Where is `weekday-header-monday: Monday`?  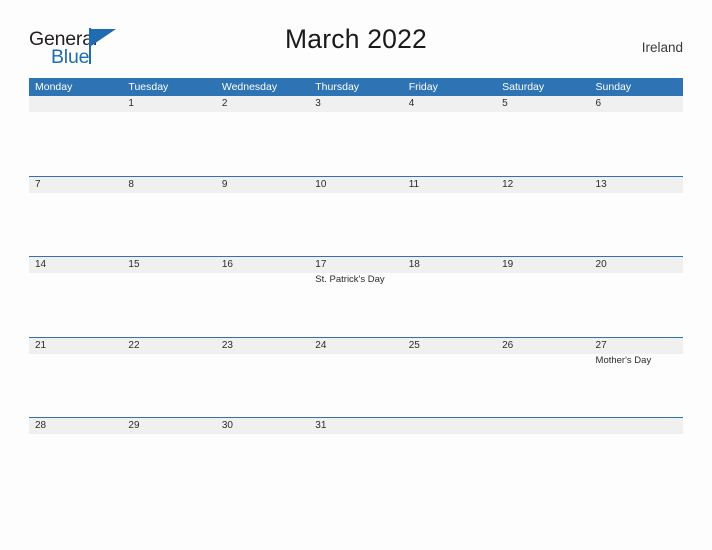 weekday-header-monday: Monday is located at coordinates (54, 87).